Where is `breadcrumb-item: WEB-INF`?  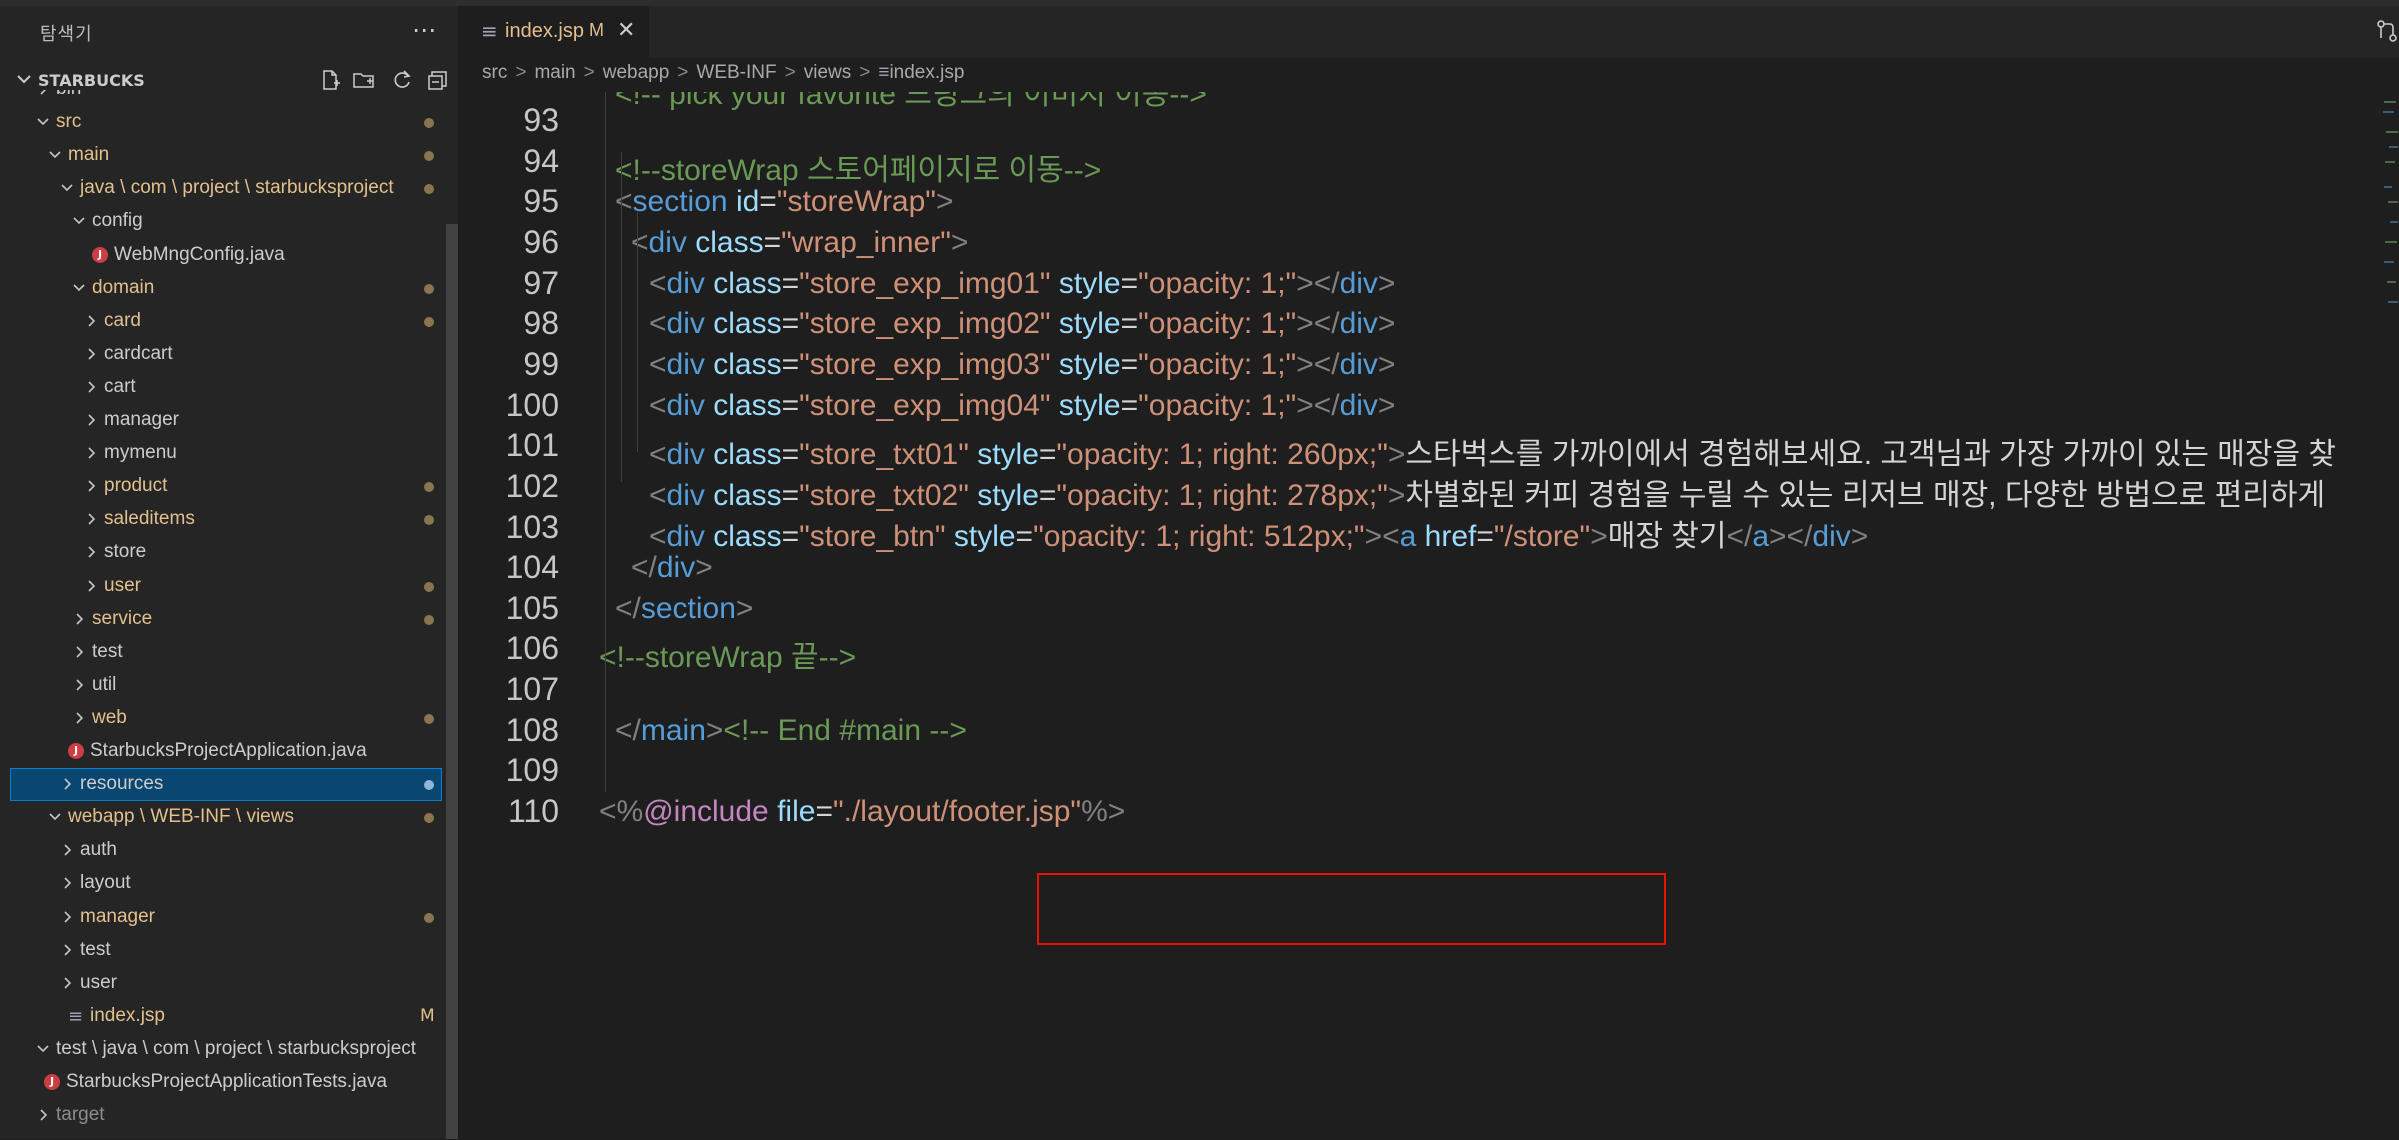 breadcrumb-item: WEB-INF is located at coordinates (736, 73).